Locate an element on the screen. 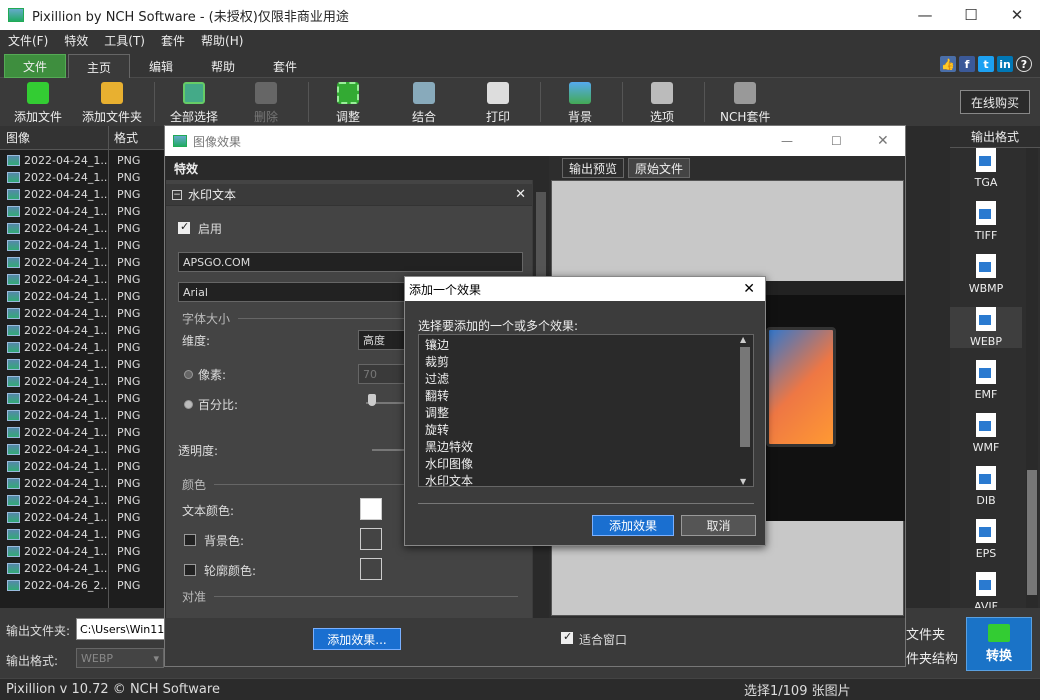 This screenshot has height=700, width=1040. bg-color-swatch is located at coordinates (371, 539).